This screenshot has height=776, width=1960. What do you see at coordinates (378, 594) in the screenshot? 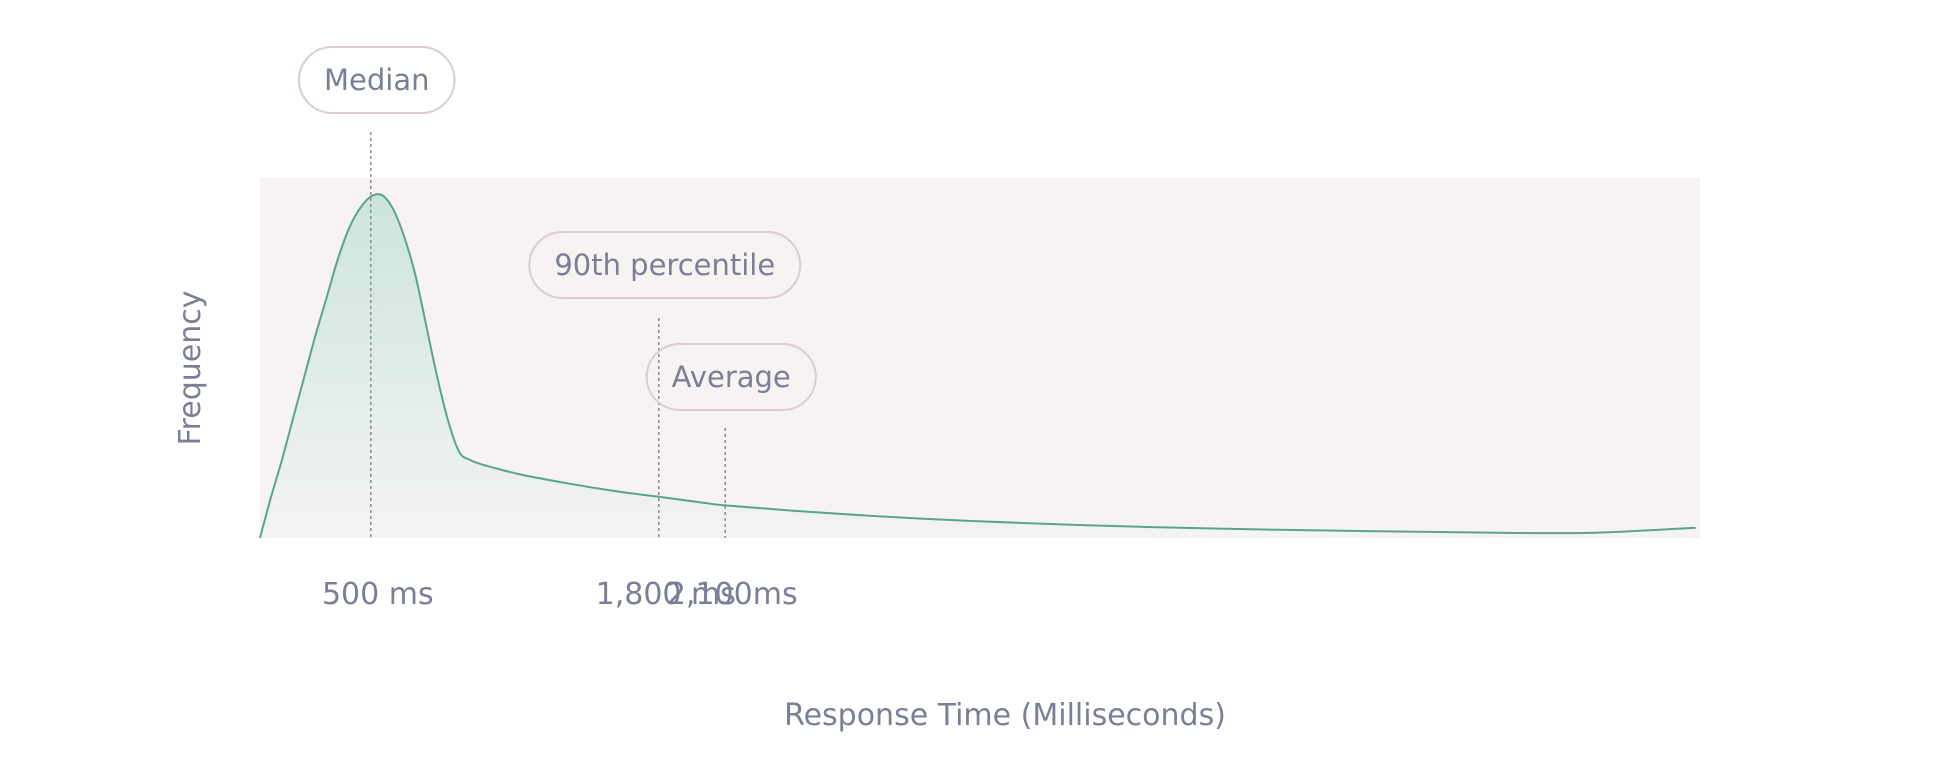
I see `median-tick-label: 500 ms` at bounding box center [378, 594].